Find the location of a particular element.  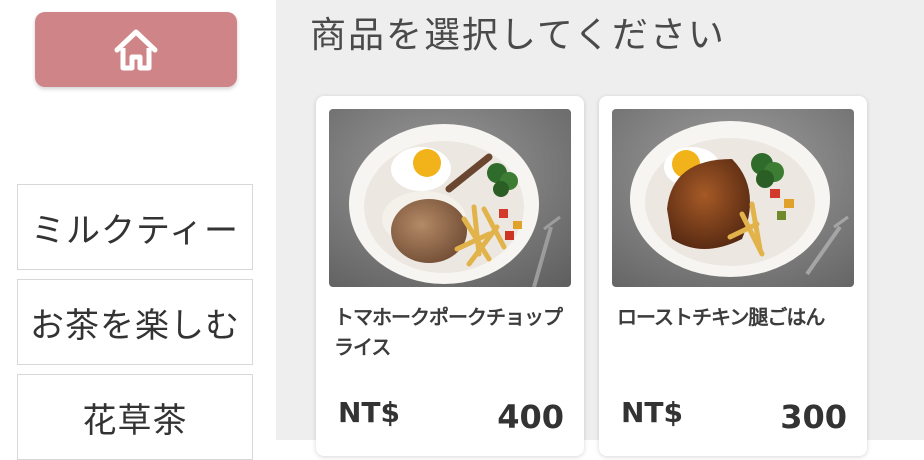

home-icon is located at coordinates (136, 49).